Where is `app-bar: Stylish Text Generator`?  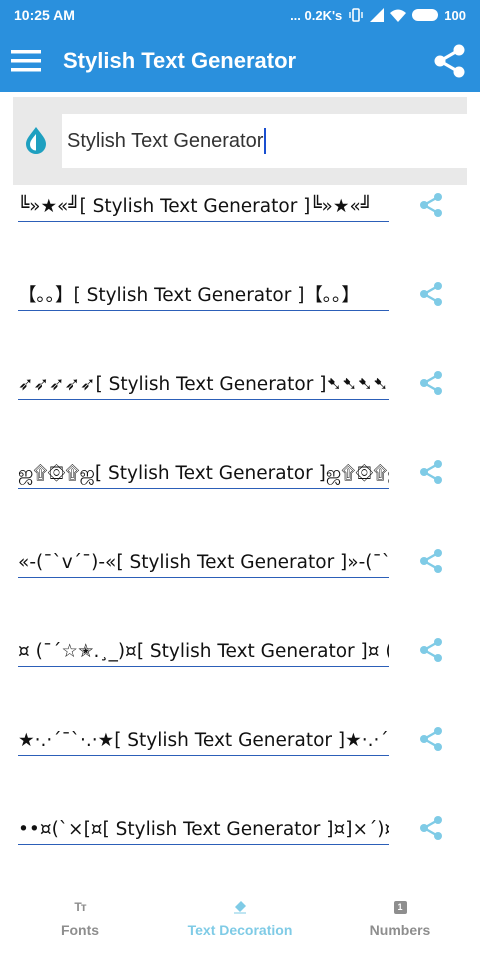
app-bar: Stylish Text Generator is located at coordinates (240, 61).